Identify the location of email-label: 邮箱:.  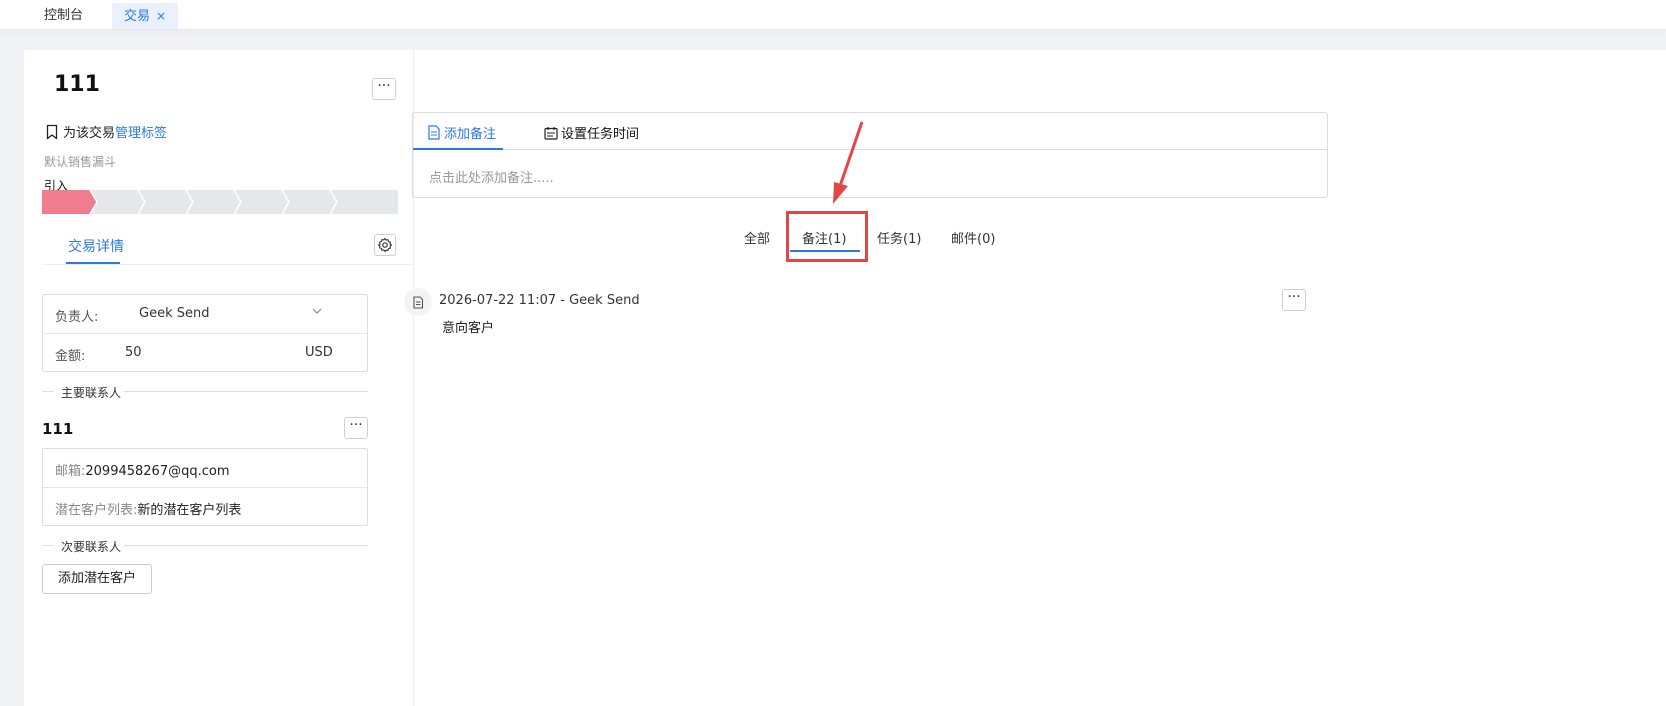
(70, 471).